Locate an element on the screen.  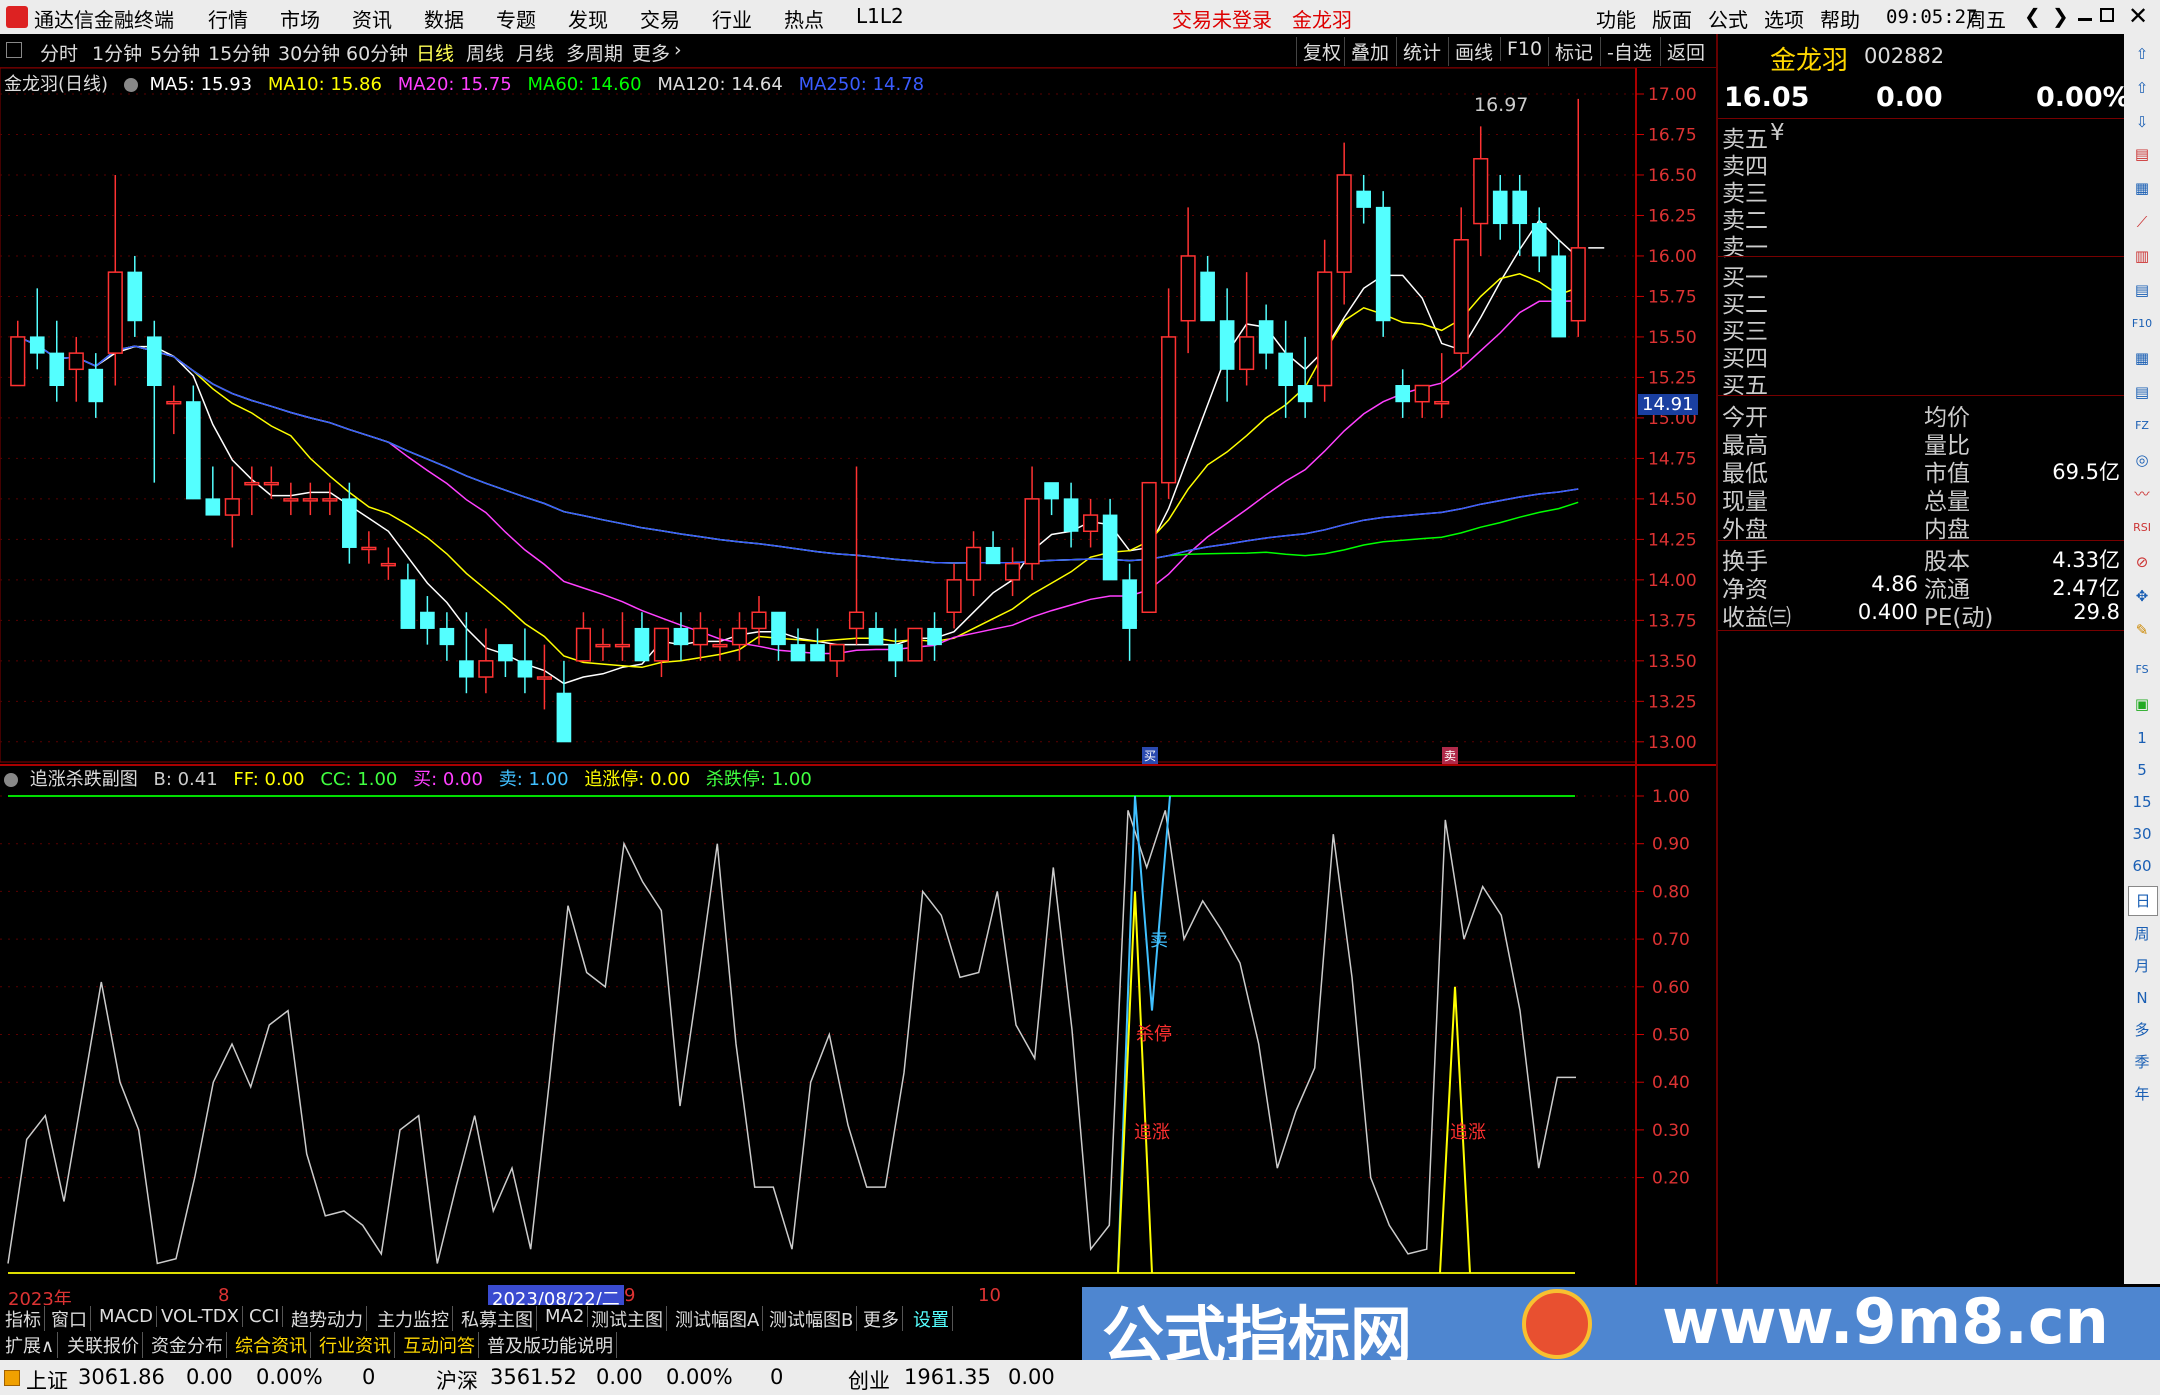
tab-indicator: 指标 is located at coordinates (23, 1319).